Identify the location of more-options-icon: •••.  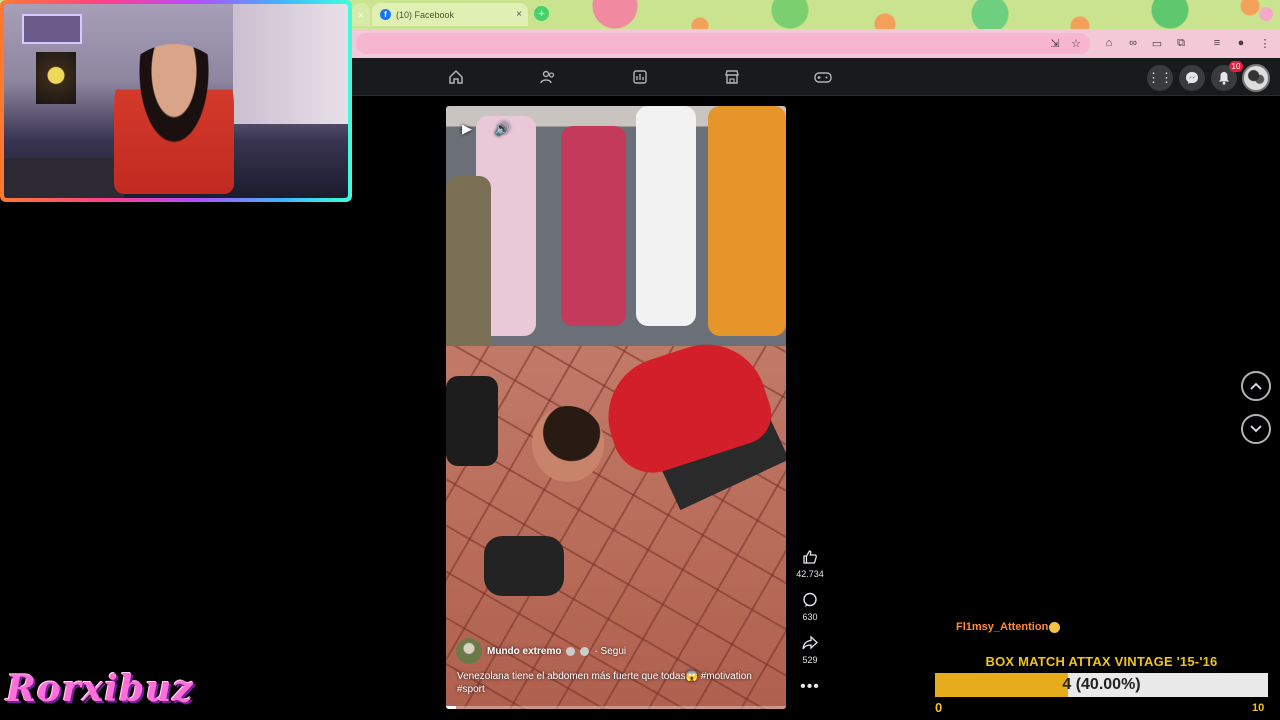
(810, 687).